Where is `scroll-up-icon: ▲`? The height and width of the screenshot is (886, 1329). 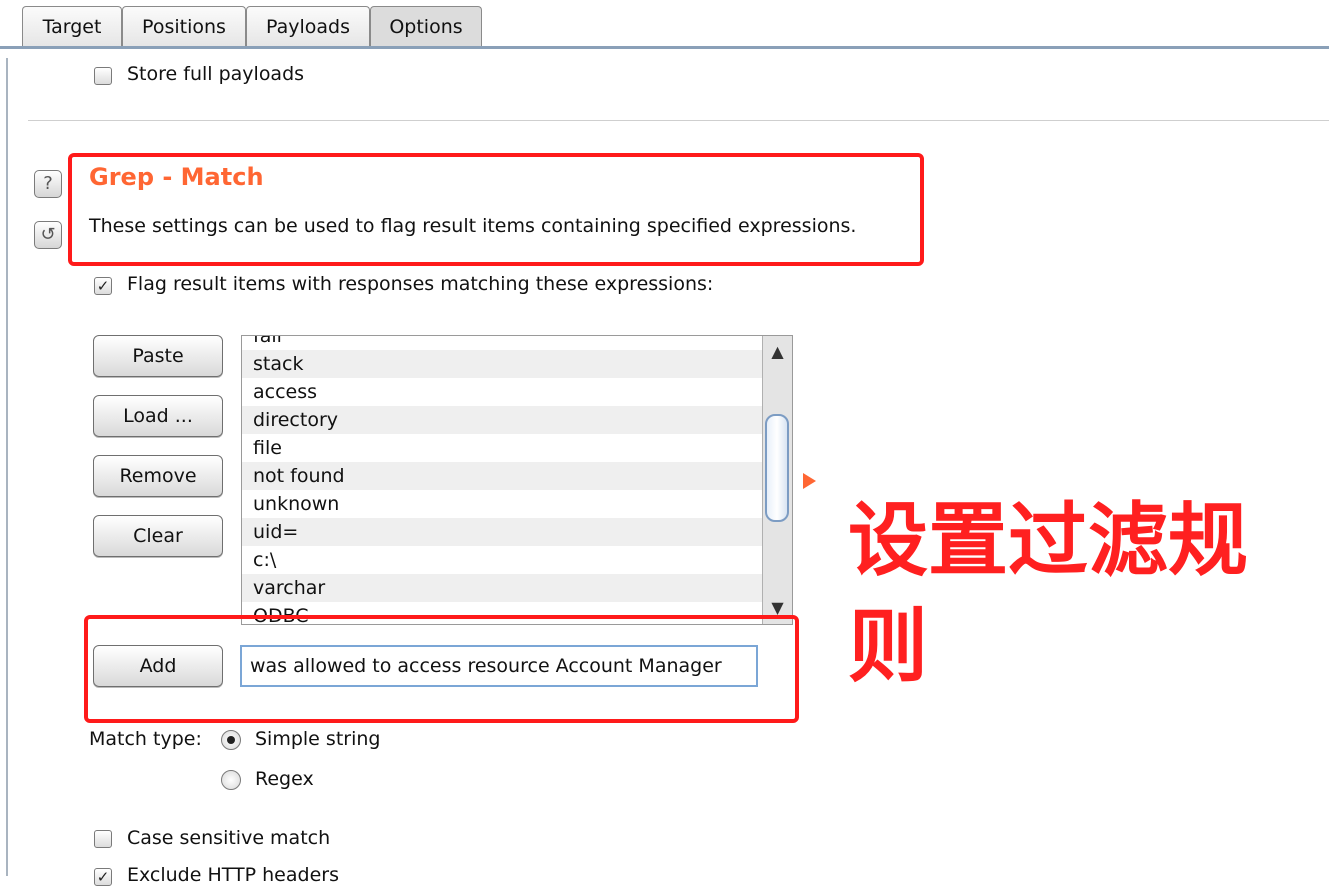 scroll-up-icon: ▲ is located at coordinates (777, 352).